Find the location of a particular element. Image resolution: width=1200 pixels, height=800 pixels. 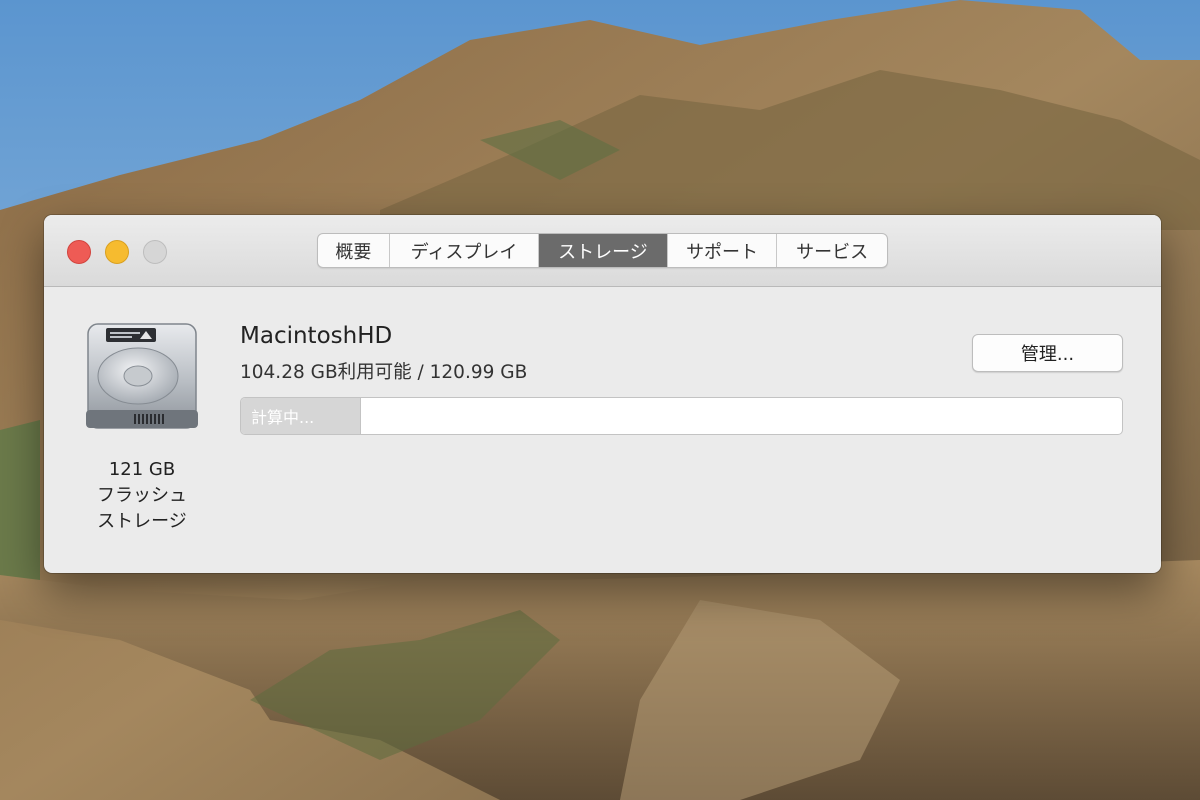

drive-type-line2: ストレージ is located at coordinates (142, 521).